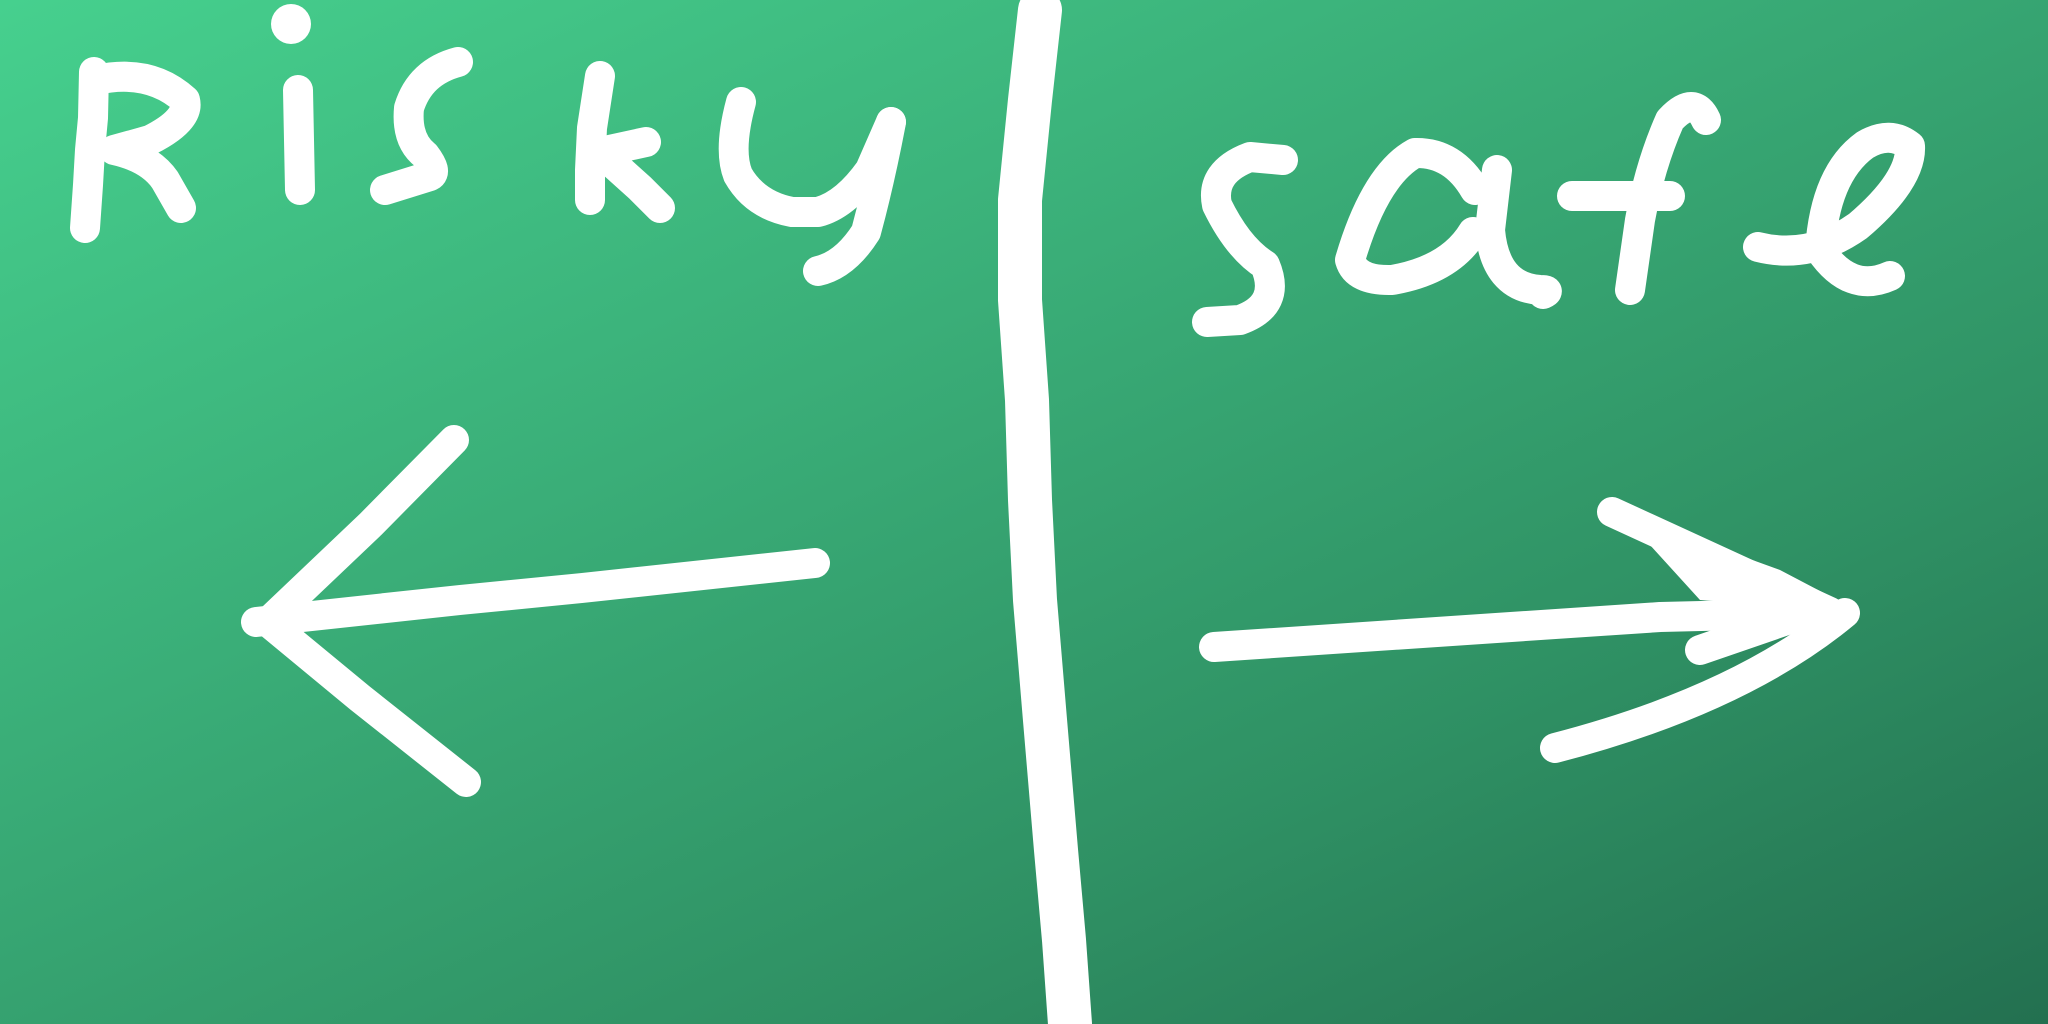  What do you see at coordinates (488, 145) in the screenshot?
I see `risky-handwriting` at bounding box center [488, 145].